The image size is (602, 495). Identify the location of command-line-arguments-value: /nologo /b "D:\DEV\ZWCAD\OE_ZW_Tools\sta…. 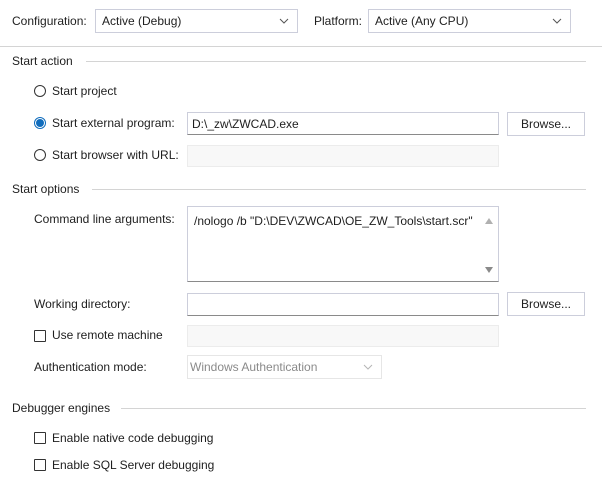
(333, 221).